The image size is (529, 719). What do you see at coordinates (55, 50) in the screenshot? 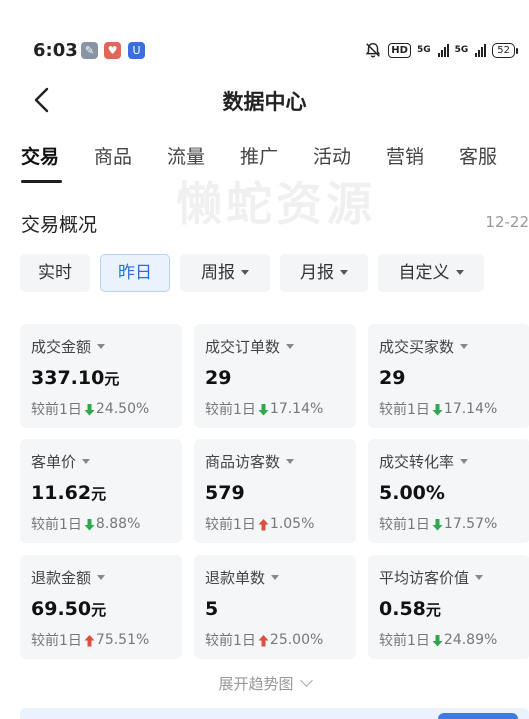
I see `status-time: 6:03` at bounding box center [55, 50].